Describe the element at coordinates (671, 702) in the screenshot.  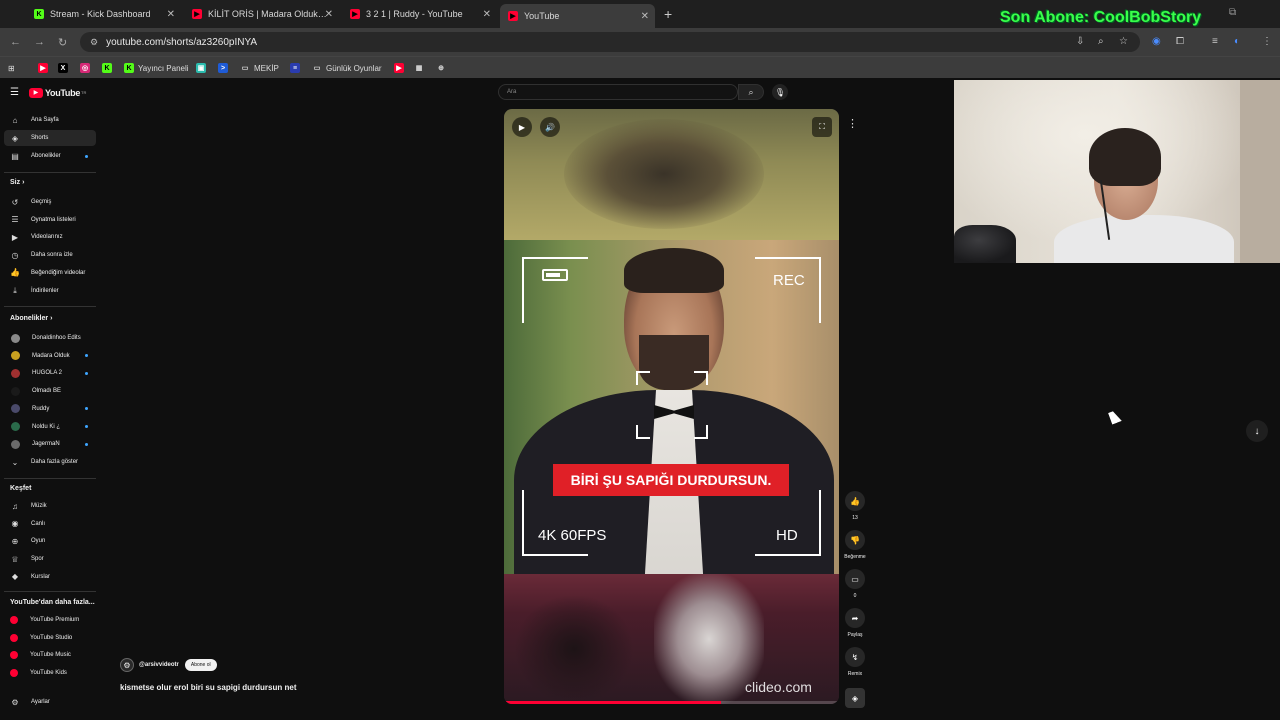
I see `video-progress-bar` at that location.